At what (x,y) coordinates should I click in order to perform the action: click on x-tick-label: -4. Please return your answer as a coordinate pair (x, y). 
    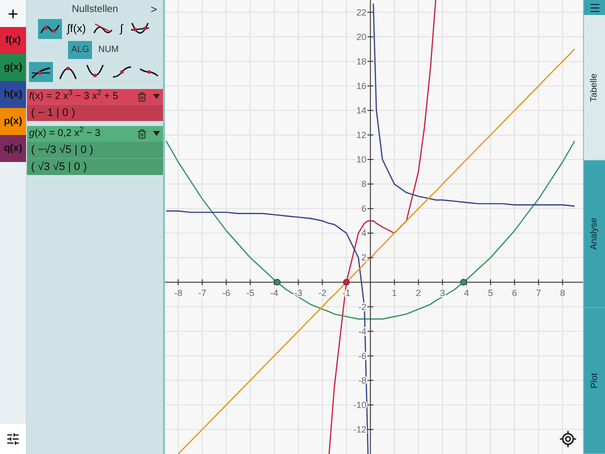
    Looking at the image, I should click on (274, 293).